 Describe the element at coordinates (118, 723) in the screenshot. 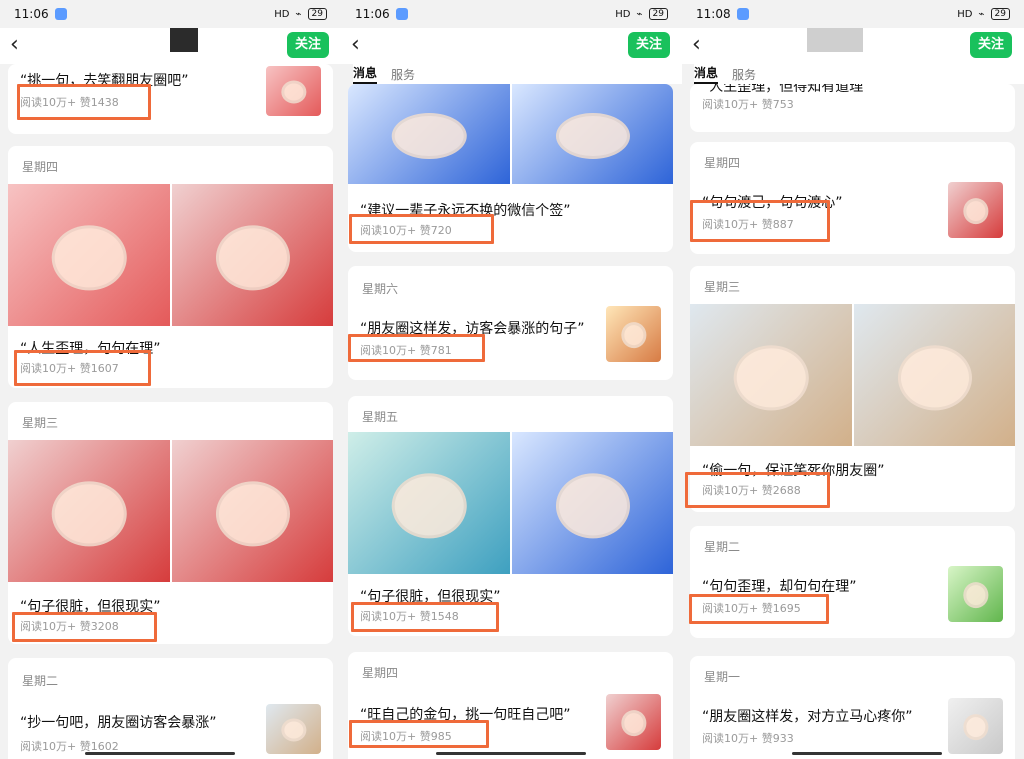

I see `article-title: “抄一句吧，朋友圈访客会暴涨”` at that location.